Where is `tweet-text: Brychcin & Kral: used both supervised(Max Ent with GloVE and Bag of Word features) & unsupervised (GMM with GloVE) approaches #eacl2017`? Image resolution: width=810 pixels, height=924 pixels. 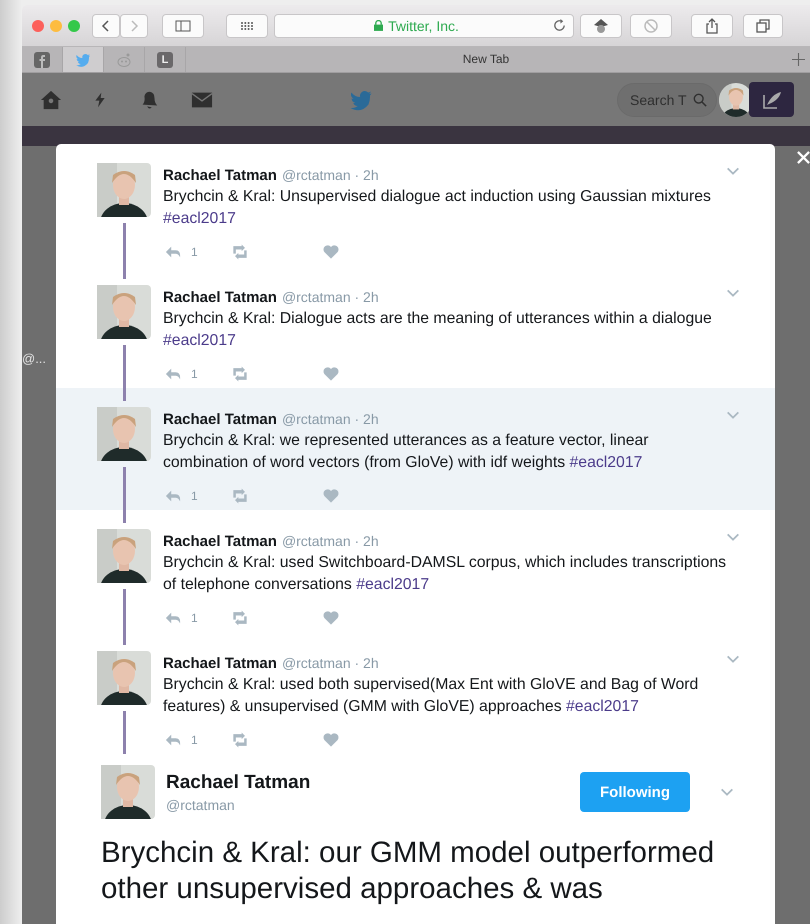
tweet-text: Brychcin & Kral: used both supervised(Max Ent with GloVE and Bag of Word features) & unsupervised (GMM with GloVE) approaches #eacl2017 is located at coordinates (431, 696).